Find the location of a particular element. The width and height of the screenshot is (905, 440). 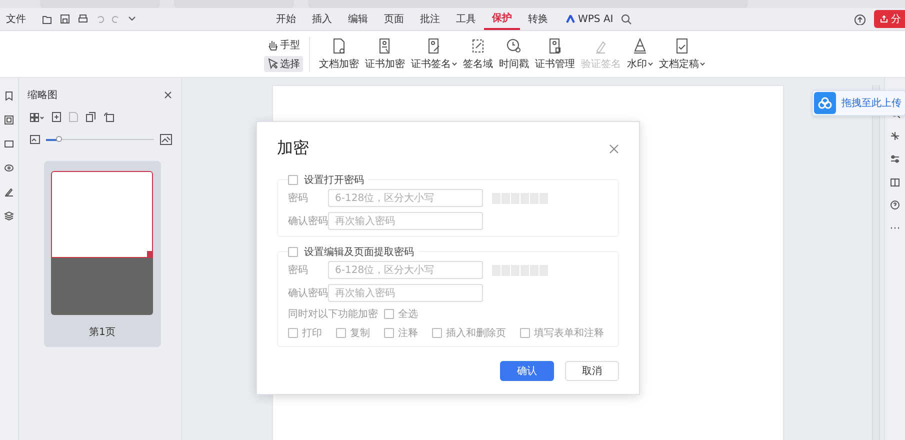

check-document-icon is located at coordinates (682, 46).